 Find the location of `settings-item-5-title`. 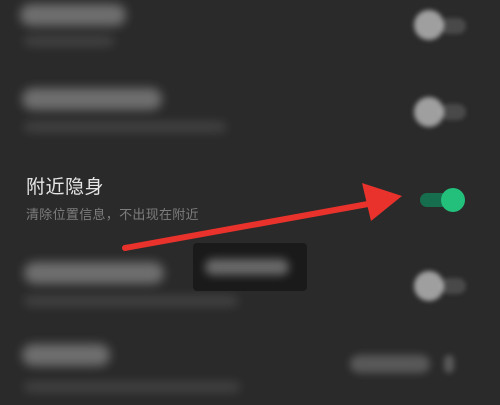

settings-item-5-title is located at coordinates (66, 355).